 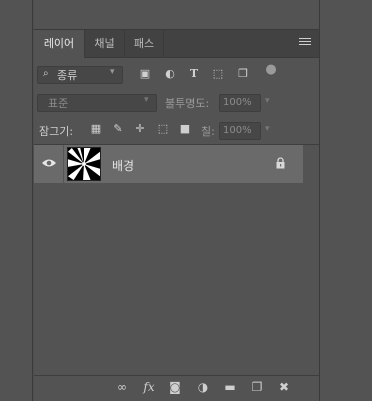 I want to click on tab-paths: 패스, so click(x=144, y=44).